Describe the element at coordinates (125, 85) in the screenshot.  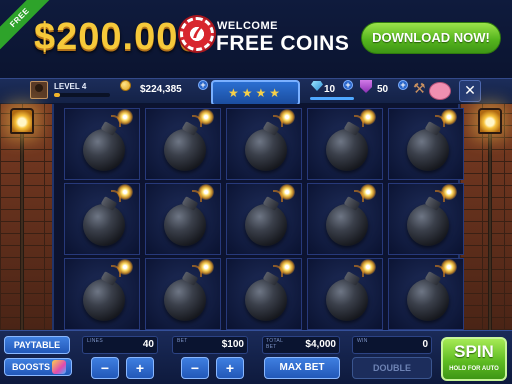
I see `coin-icon` at that location.